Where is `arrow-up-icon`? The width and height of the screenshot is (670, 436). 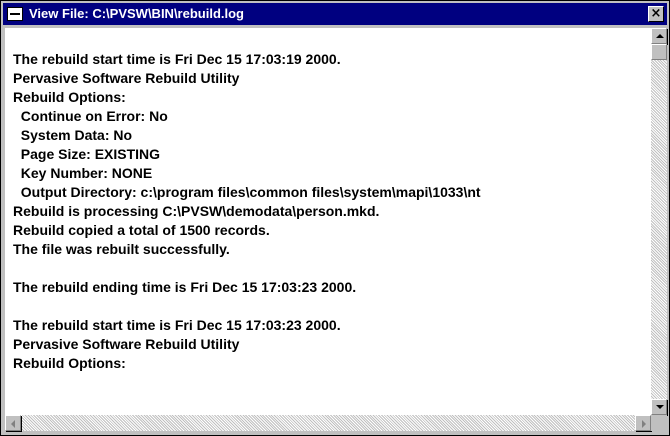
arrow-up-icon is located at coordinates (660, 36).